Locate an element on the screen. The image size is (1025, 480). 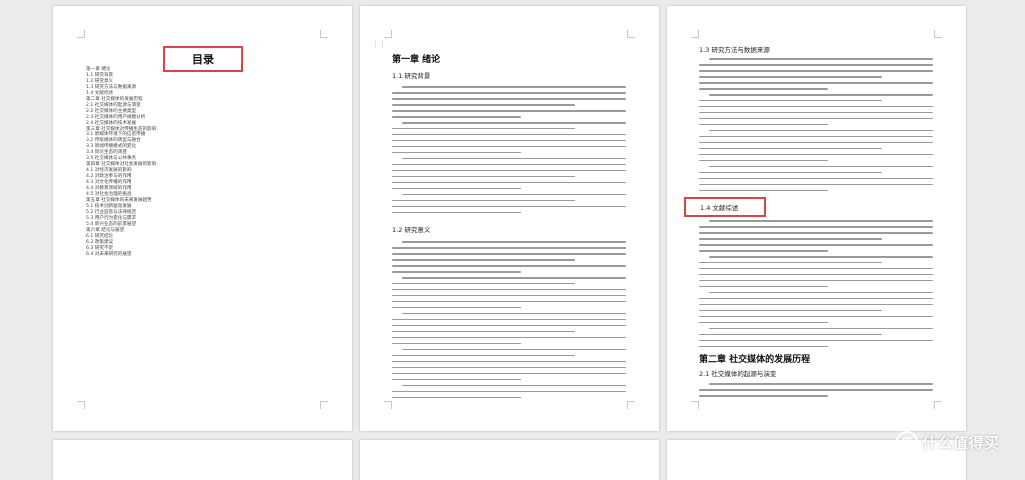
section-title: 1.3 研究方法与数据来源 is located at coordinates (734, 50).